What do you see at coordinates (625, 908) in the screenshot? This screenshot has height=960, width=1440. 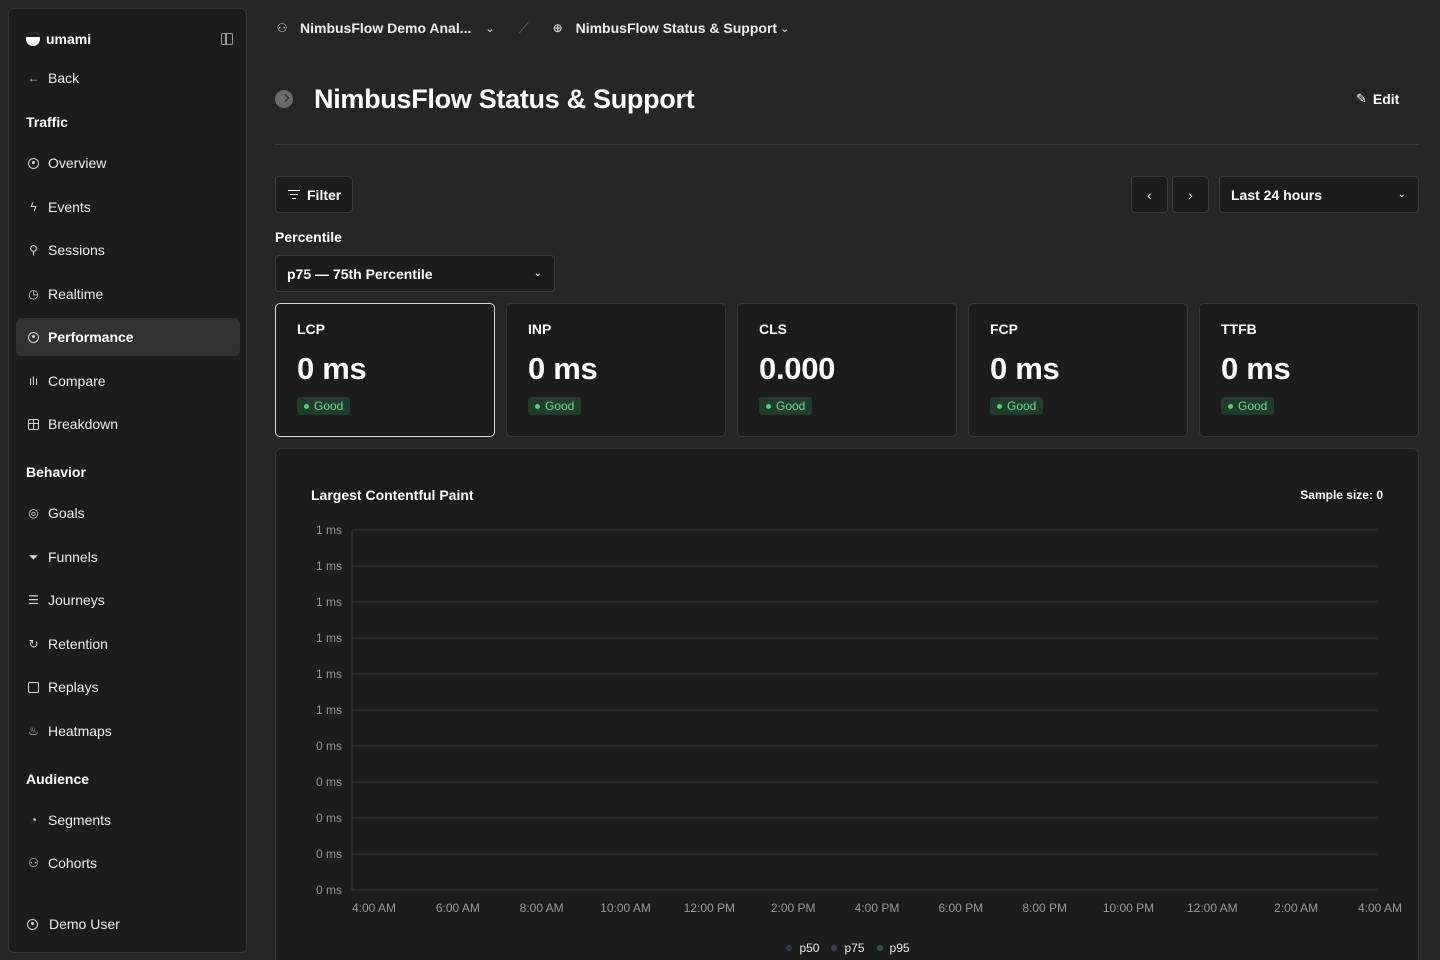 I see `x-tick-label: 10:00 AM` at bounding box center [625, 908].